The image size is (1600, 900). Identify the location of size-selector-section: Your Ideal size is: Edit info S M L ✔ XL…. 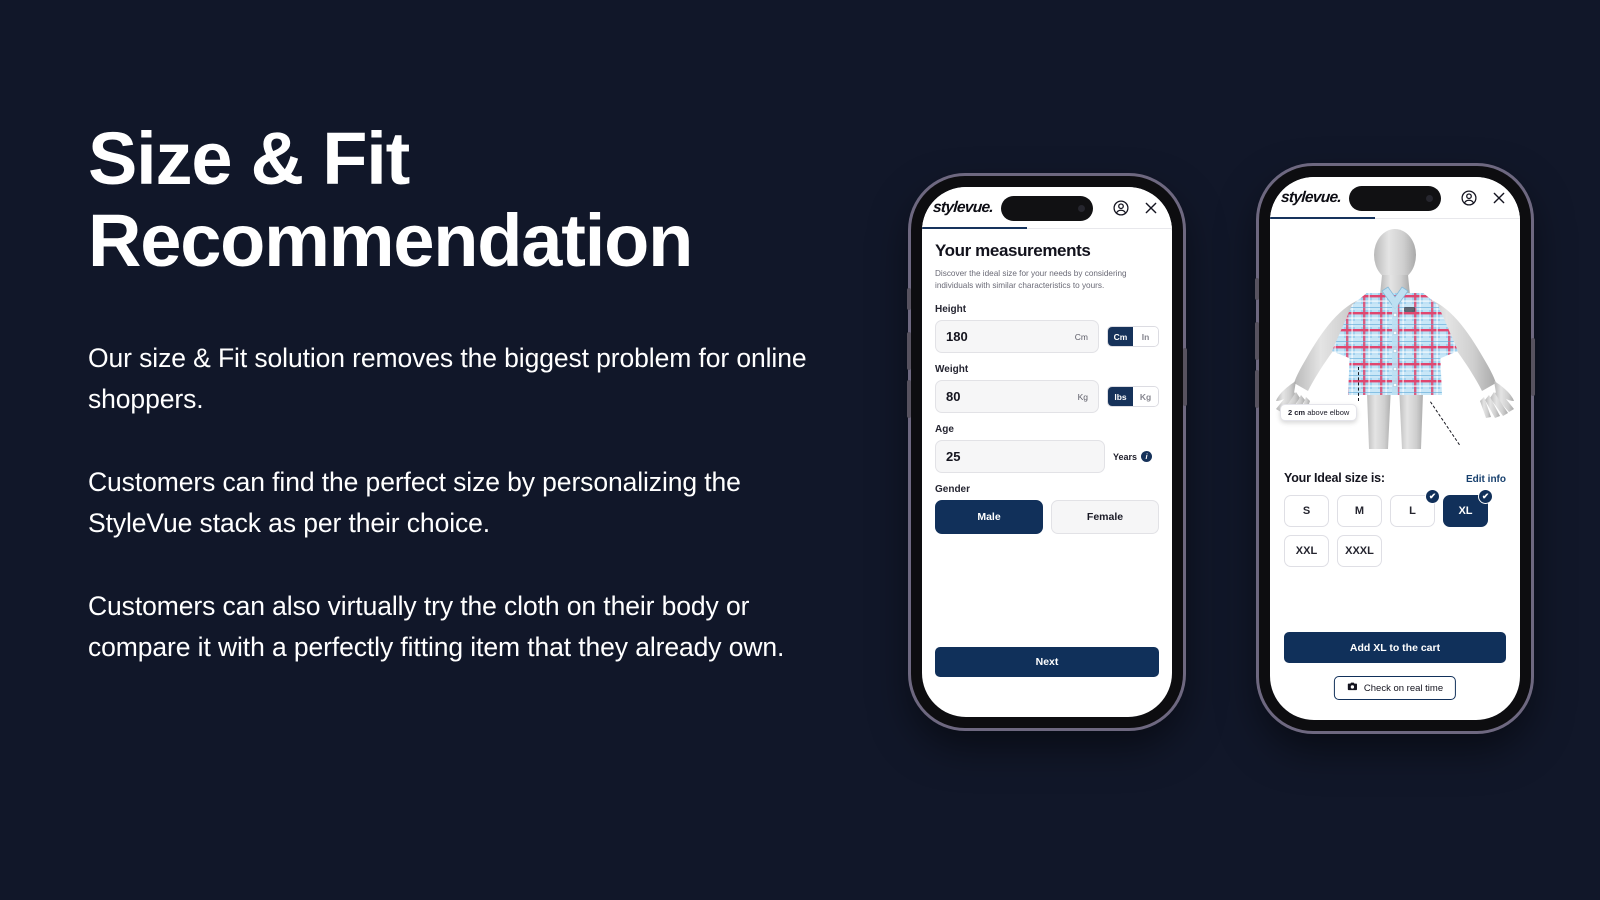
(1395, 513).